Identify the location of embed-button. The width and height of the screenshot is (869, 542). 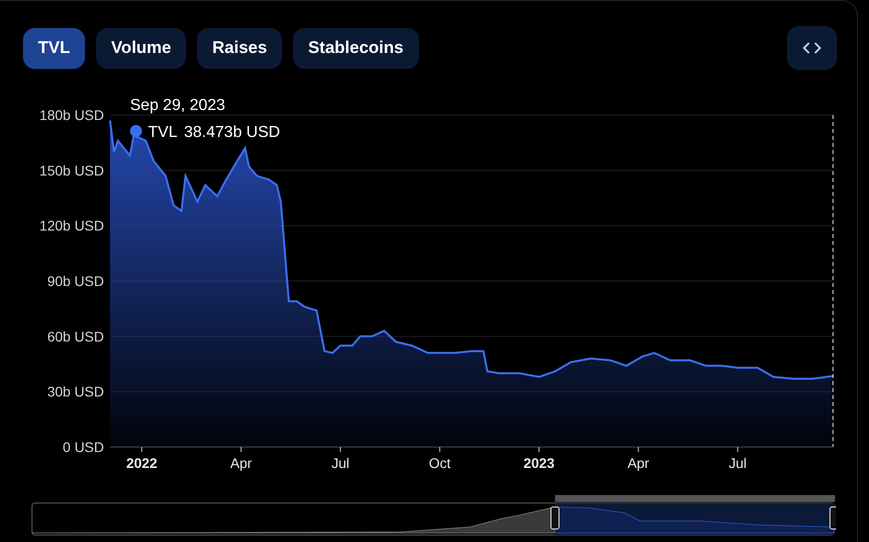
(812, 48).